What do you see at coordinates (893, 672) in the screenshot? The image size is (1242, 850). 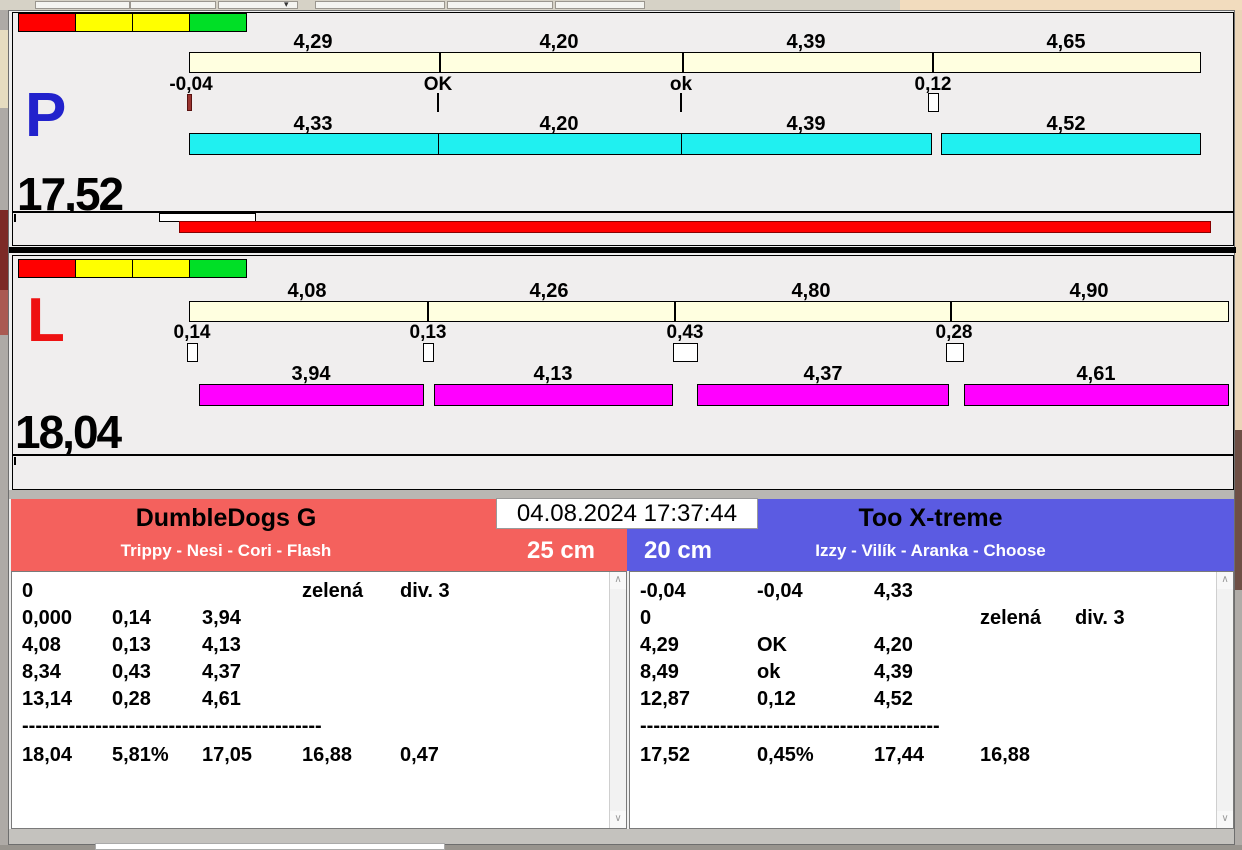 I see `cell: 4,39` at bounding box center [893, 672].